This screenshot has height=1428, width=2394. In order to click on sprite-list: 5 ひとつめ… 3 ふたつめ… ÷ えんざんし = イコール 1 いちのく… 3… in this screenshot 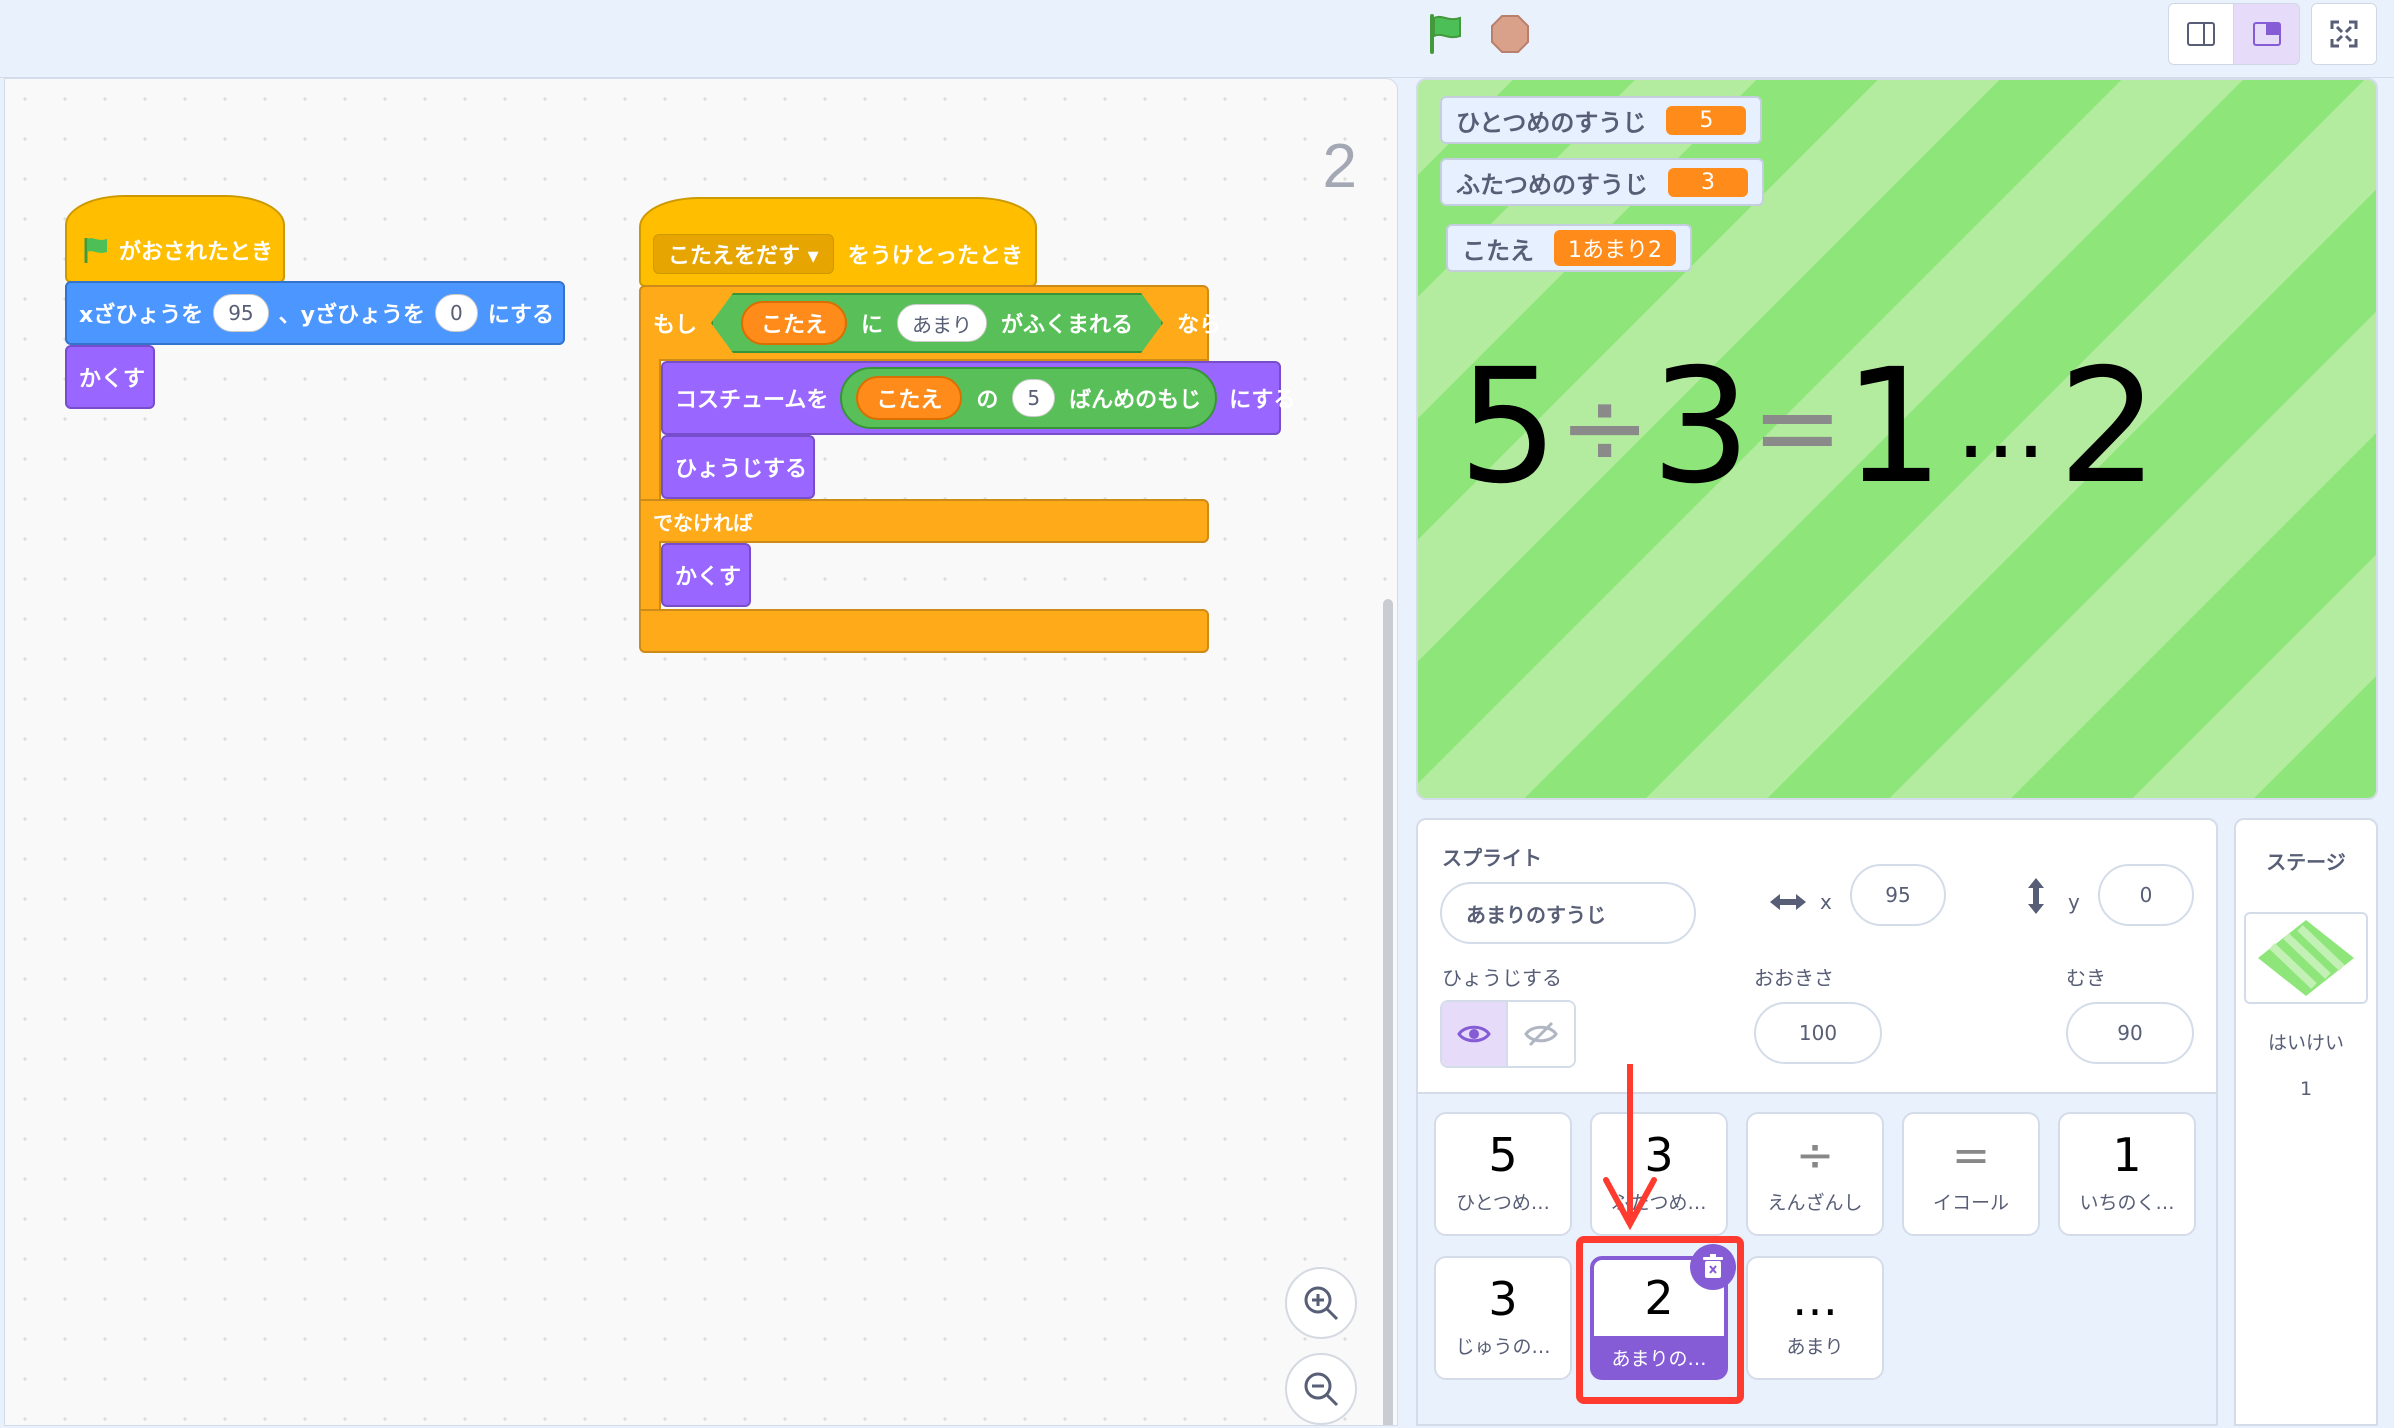, I will do `click(1817, 1258)`.